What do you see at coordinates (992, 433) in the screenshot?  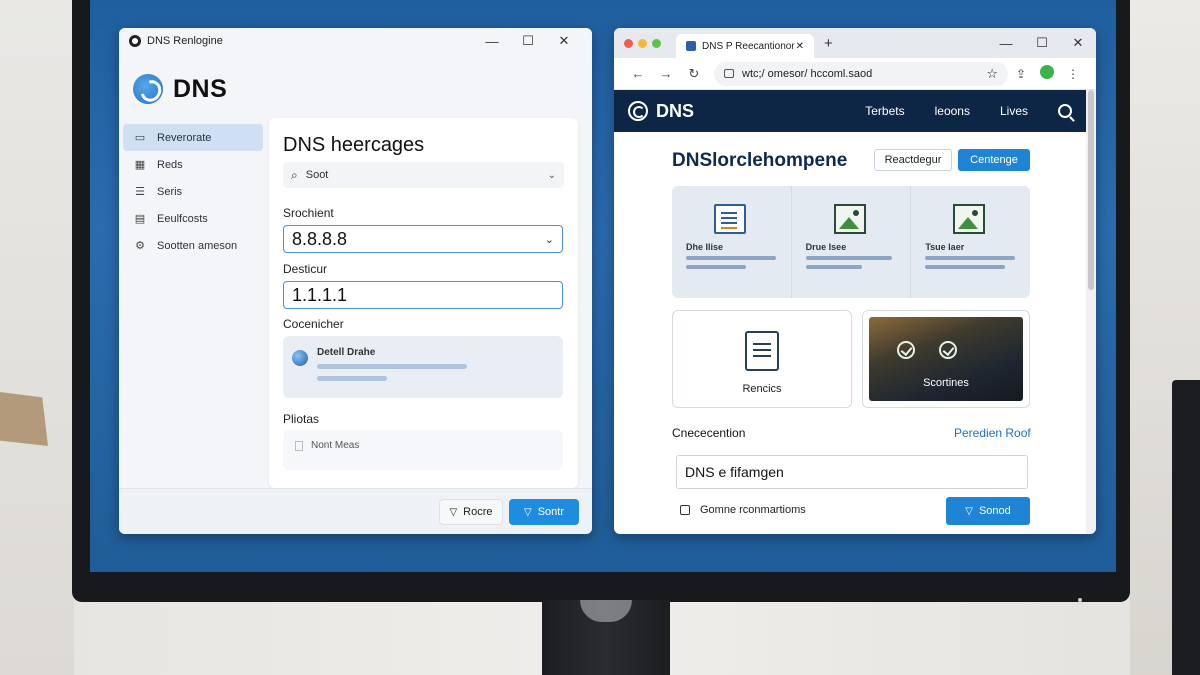 I see `section-link: Peredien Roof` at bounding box center [992, 433].